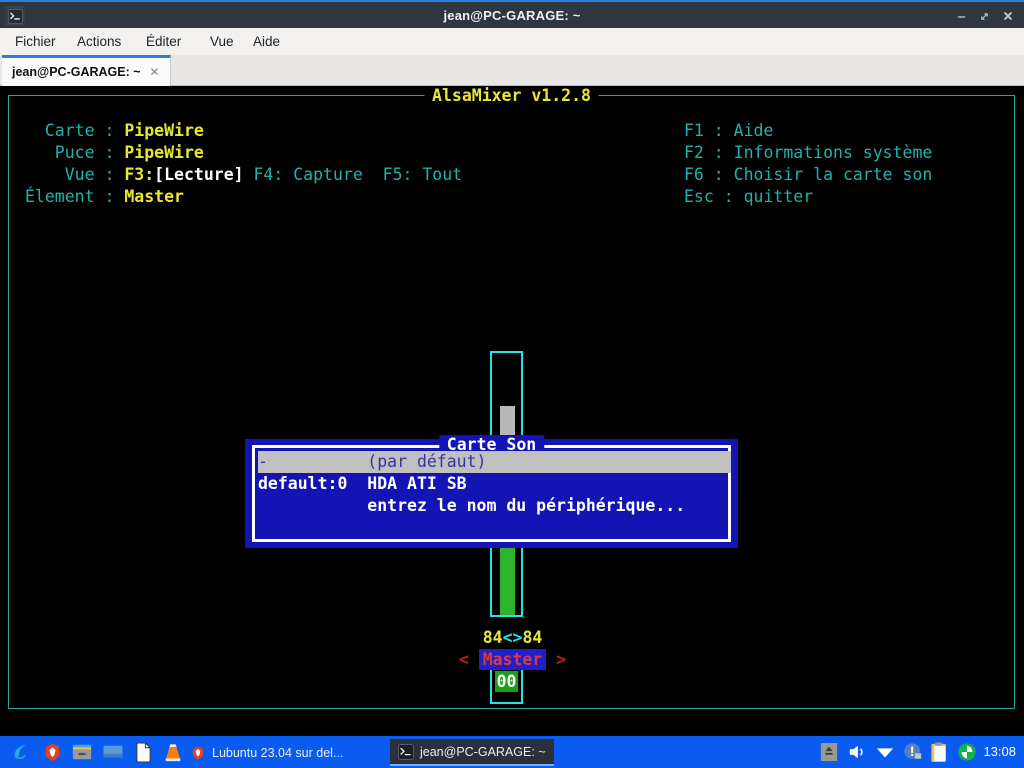 This screenshot has width=1024, height=768. I want to click on window-titlebar: jean@PC-GARAGE: ~, so click(512, 14).